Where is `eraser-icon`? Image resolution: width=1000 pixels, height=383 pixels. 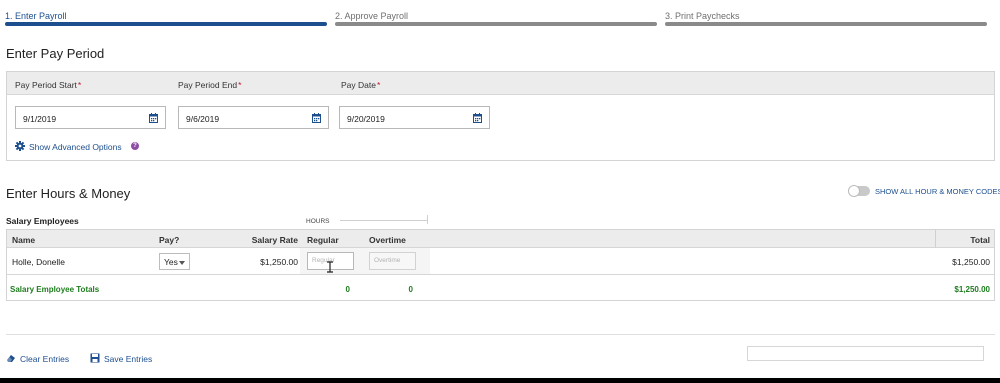
eraser-icon is located at coordinates (11, 358).